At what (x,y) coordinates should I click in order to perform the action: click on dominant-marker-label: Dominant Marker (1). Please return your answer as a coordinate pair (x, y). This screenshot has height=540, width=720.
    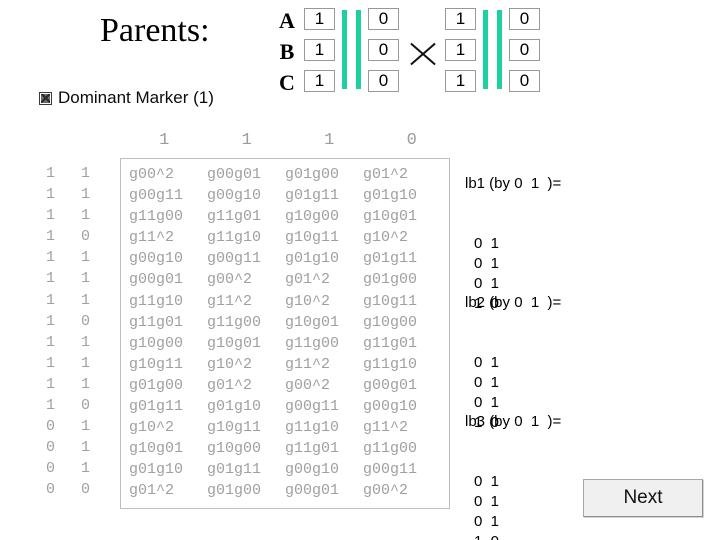
    Looking at the image, I should click on (136, 97).